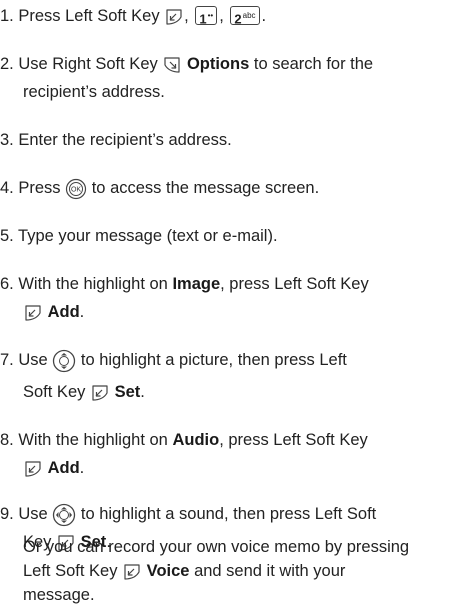  Describe the element at coordinates (206, 16) in the screenshot. I see `key-1-icon: 1••` at that location.